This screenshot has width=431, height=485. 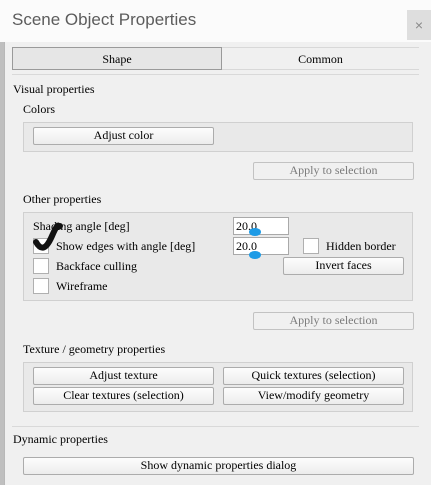 I want to click on section-separator, so click(x=215, y=426).